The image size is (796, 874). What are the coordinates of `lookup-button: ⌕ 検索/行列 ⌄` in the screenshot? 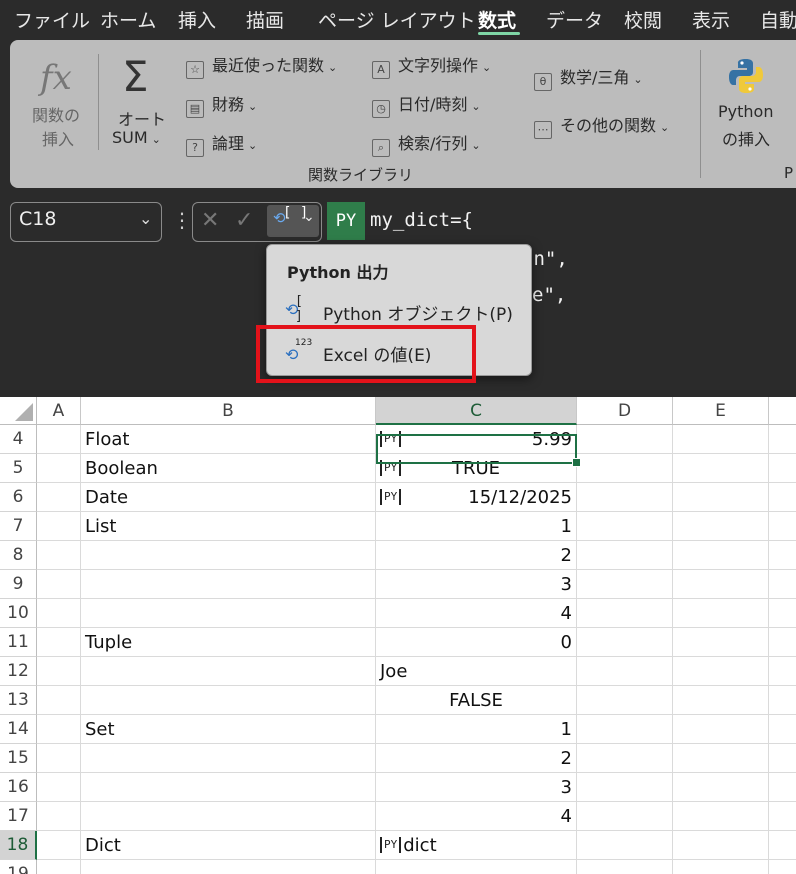 It's located at (426, 143).